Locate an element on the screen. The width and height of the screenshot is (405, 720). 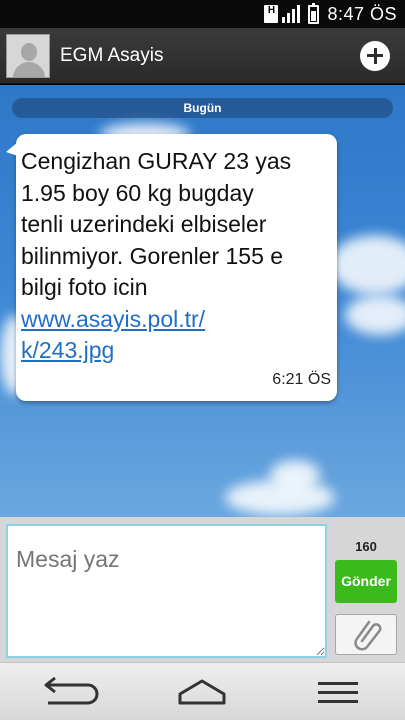
home-button is located at coordinates (202, 693).